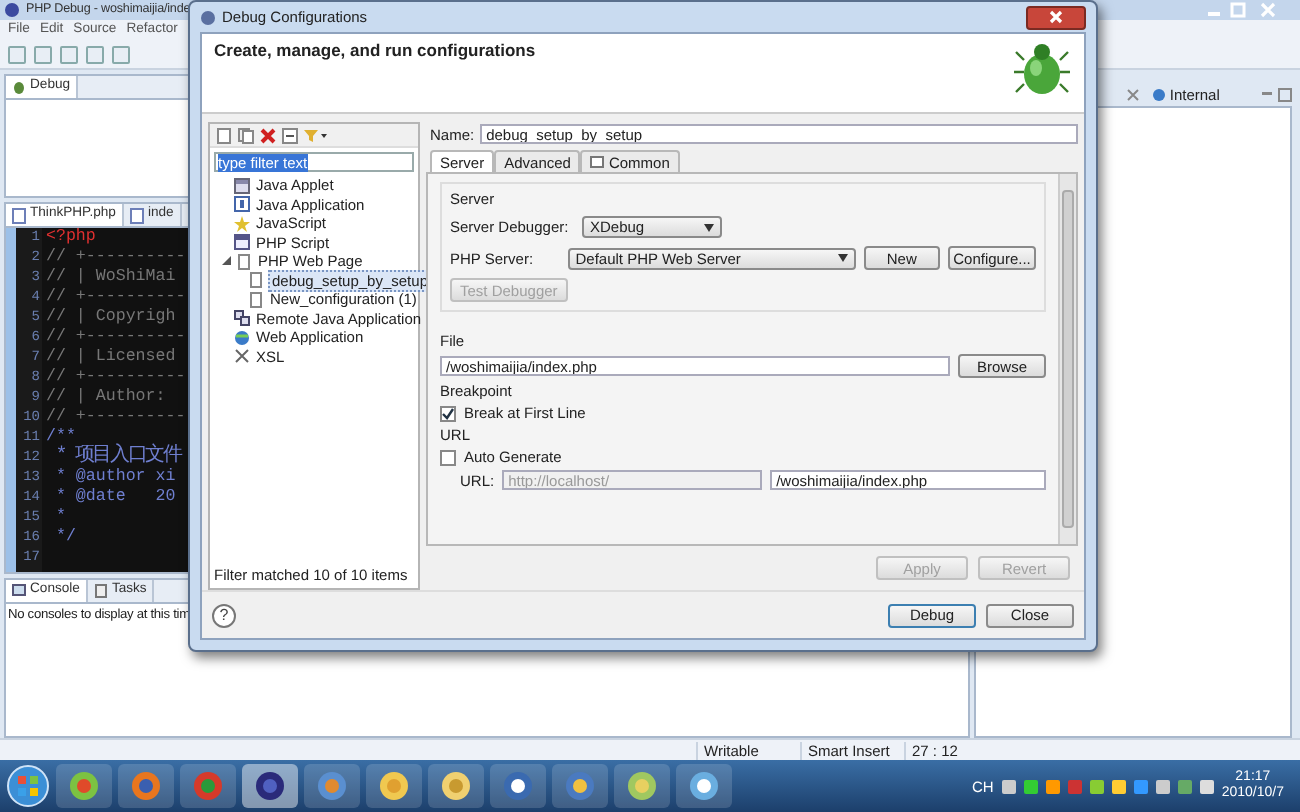 The image size is (1300, 812). I want to click on collapse-icon, so click(290, 135).